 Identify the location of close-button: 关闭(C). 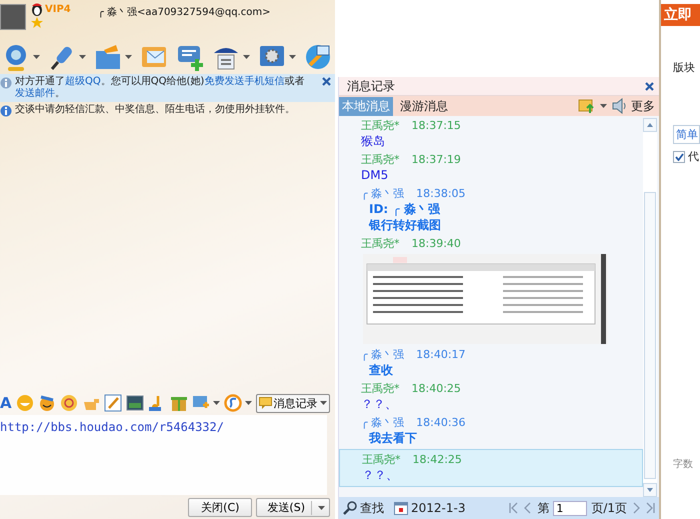
(220, 507).